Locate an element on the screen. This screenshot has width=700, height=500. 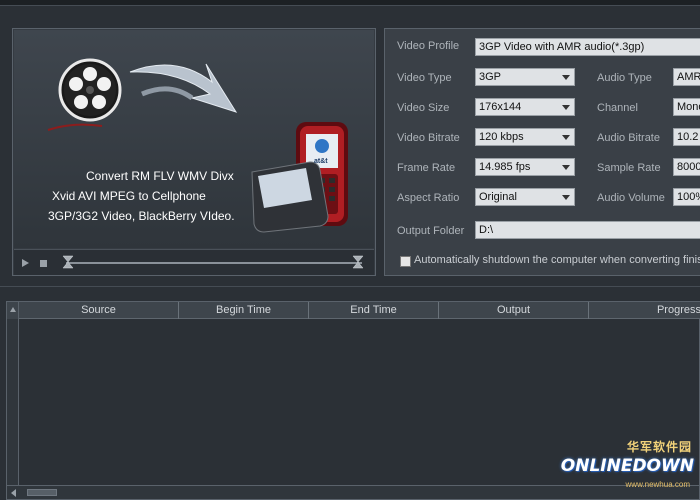
column-header-begin-time: Begin Time is located at coordinates (244, 310).